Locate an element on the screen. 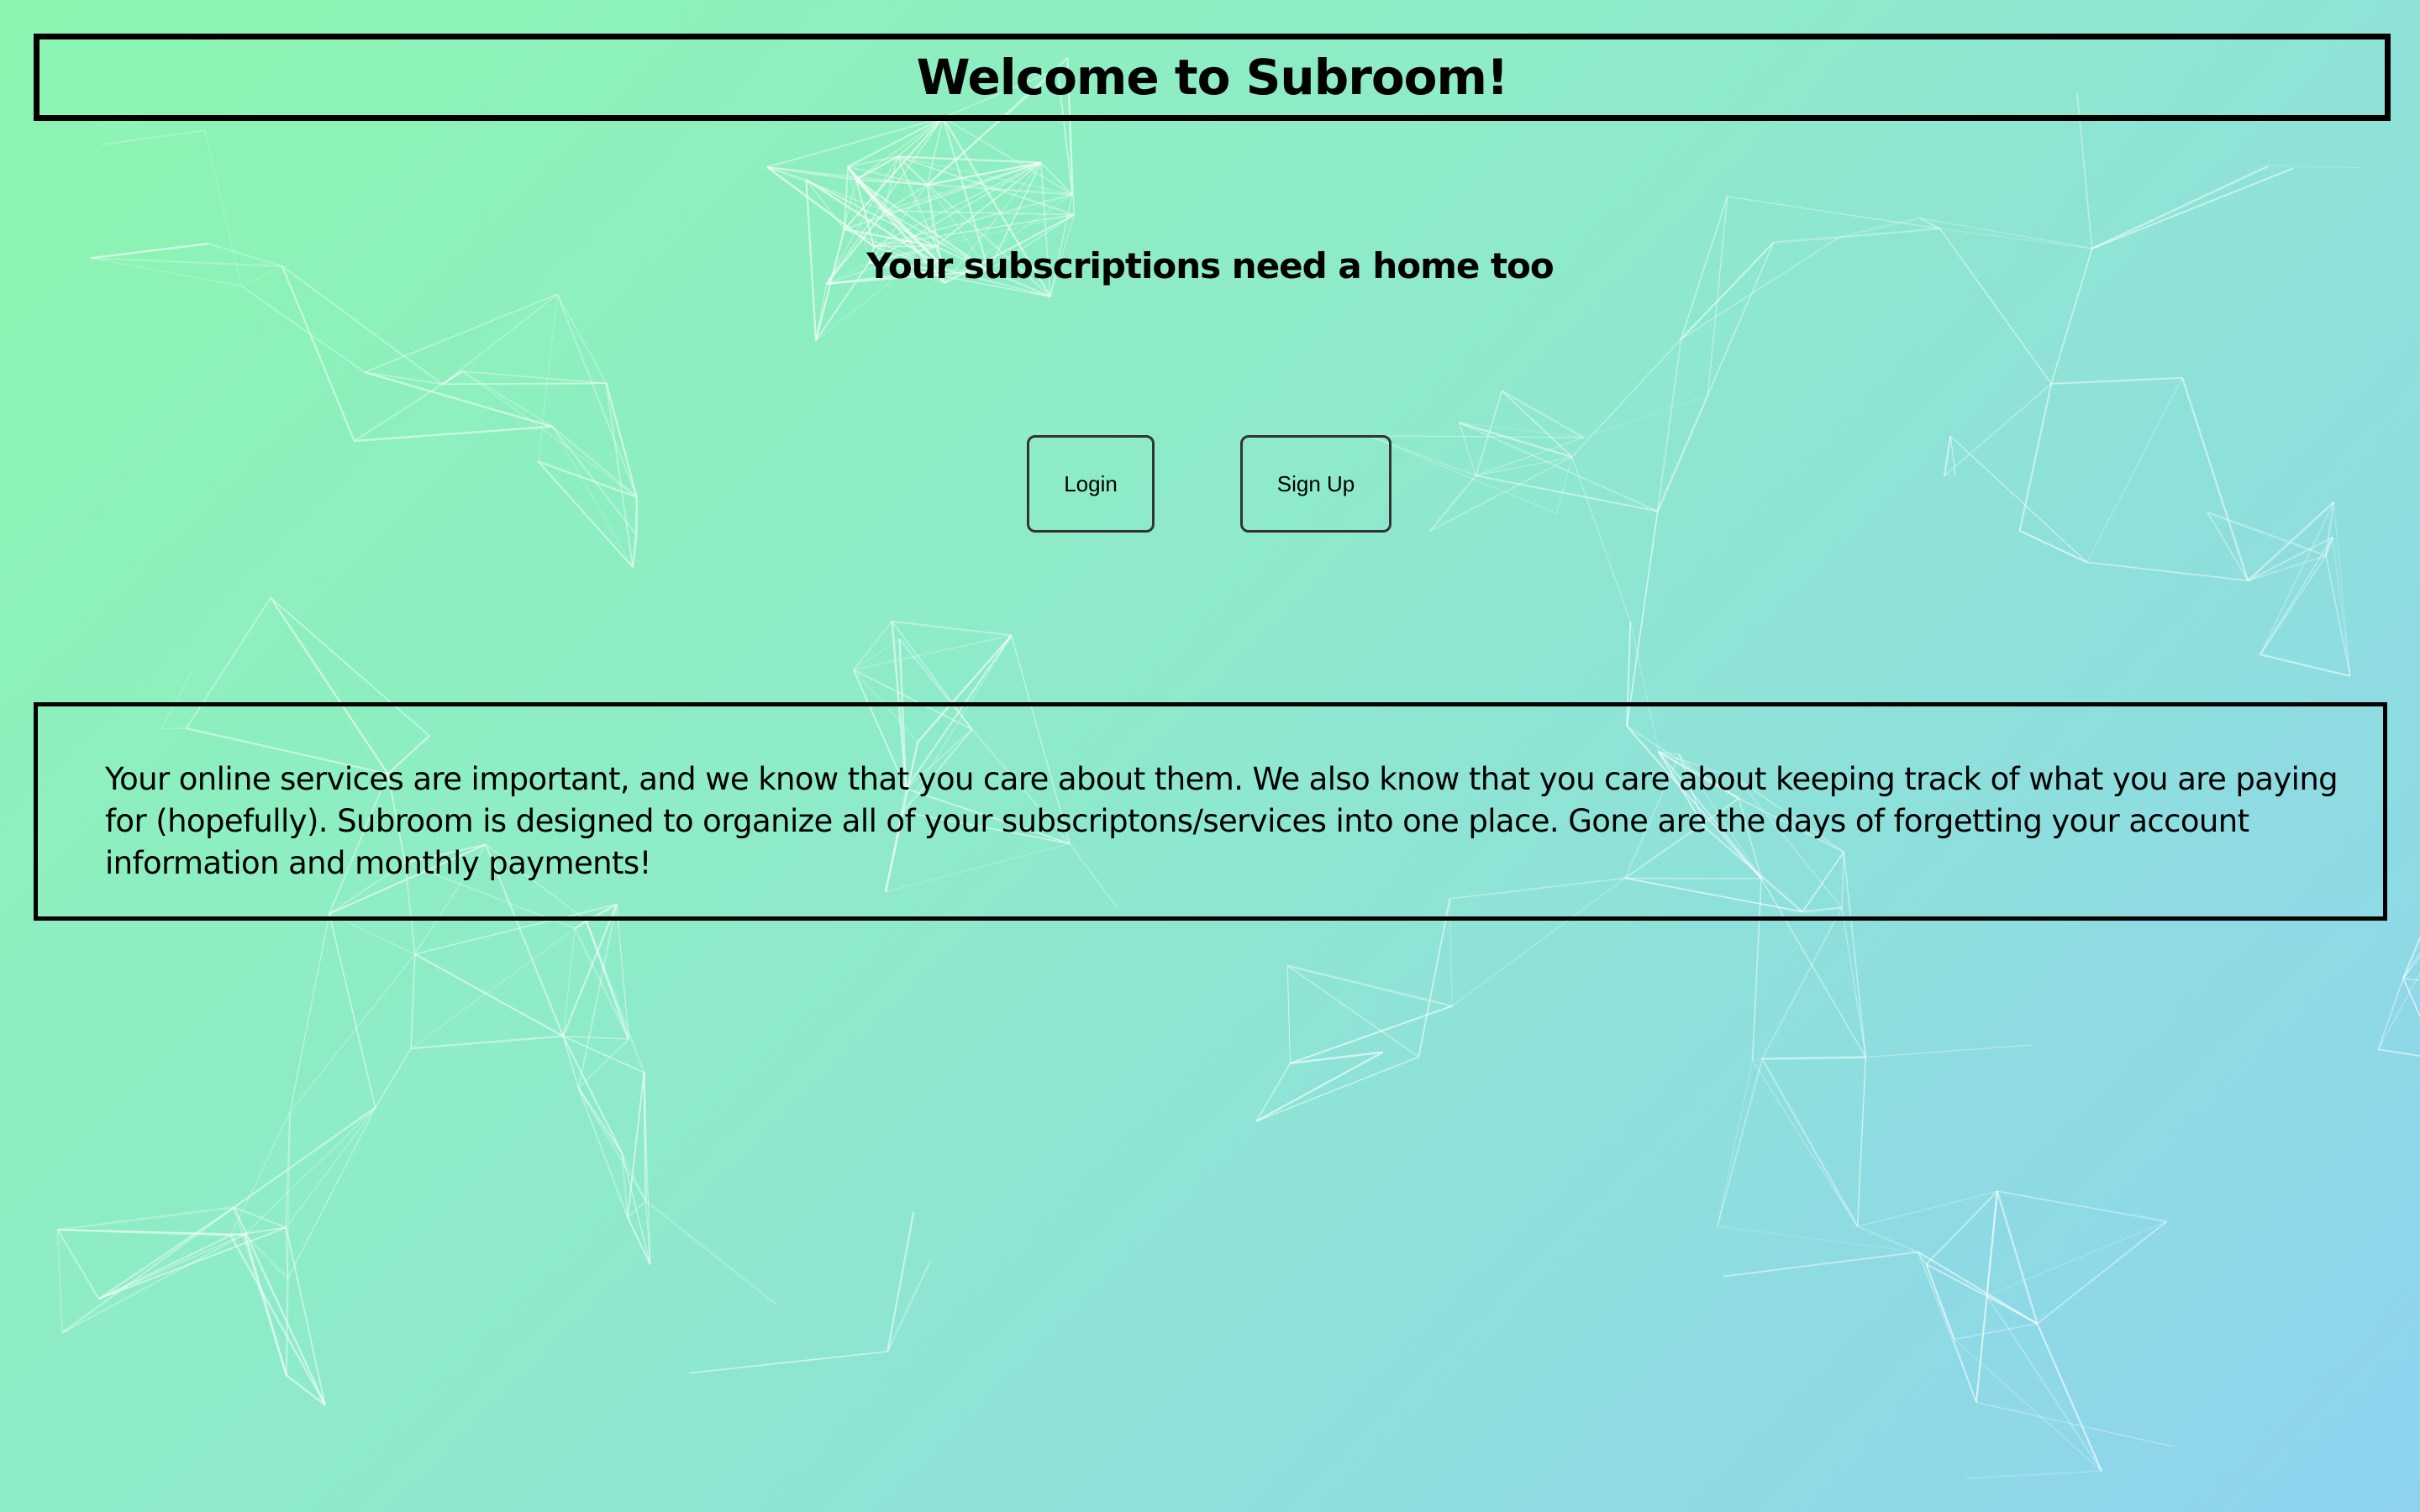 This screenshot has width=2420, height=1512. tagline: Your subscriptions need a home too is located at coordinates (1210, 265).